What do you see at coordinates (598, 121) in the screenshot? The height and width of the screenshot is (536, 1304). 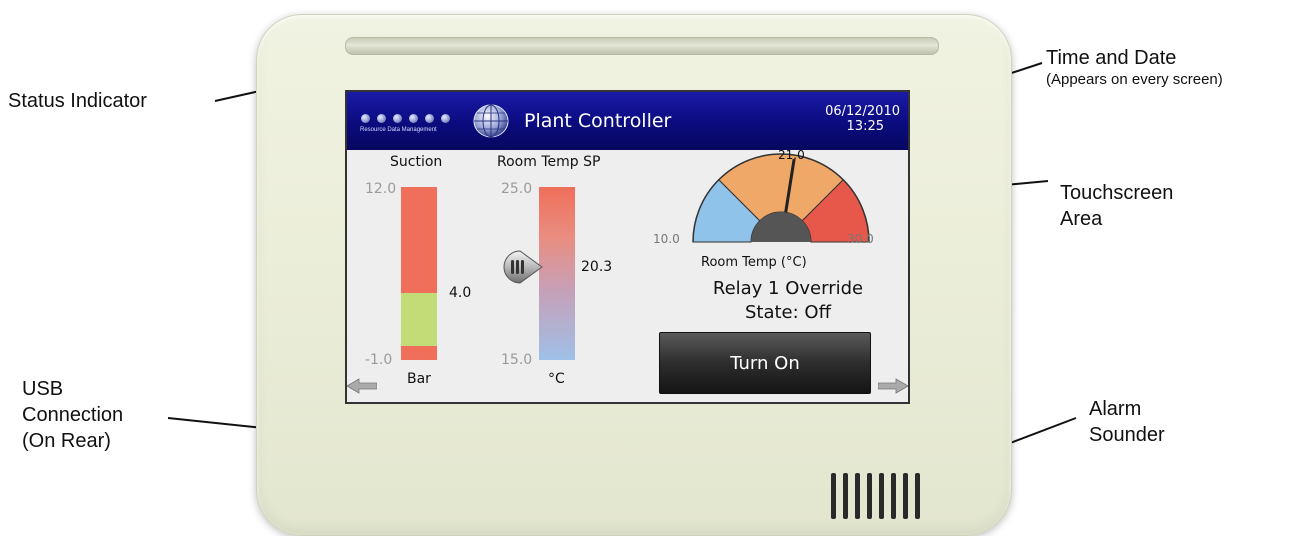 I see `app-title: Plant Controller` at bounding box center [598, 121].